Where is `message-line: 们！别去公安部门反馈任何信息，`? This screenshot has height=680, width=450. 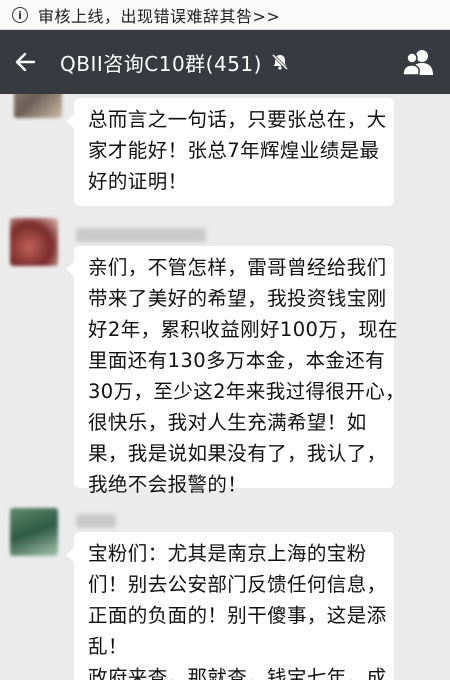
message-line: 们！别去公安部门反馈任何信息， is located at coordinates (237, 584).